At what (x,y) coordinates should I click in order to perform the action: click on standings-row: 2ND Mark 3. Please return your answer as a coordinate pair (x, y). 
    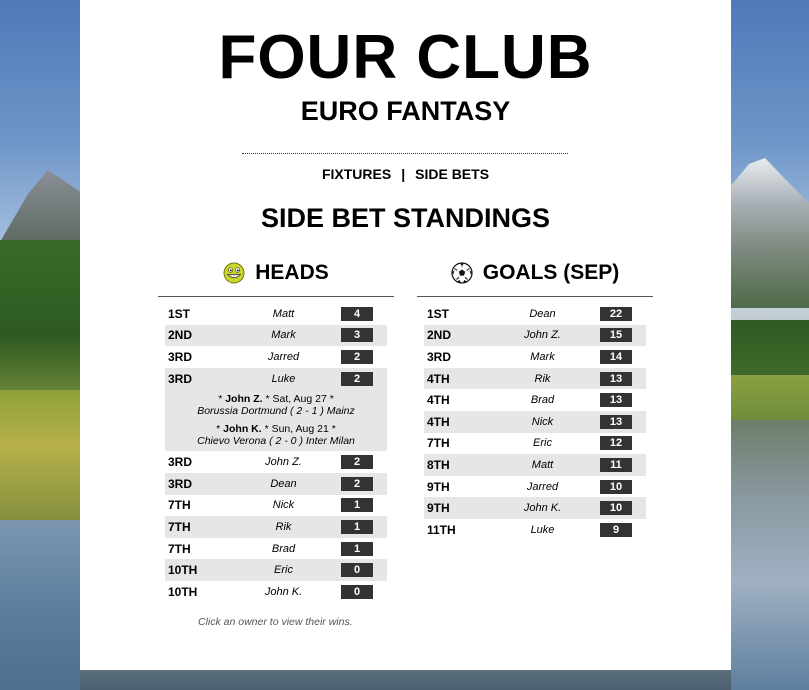
    Looking at the image, I should click on (276, 335).